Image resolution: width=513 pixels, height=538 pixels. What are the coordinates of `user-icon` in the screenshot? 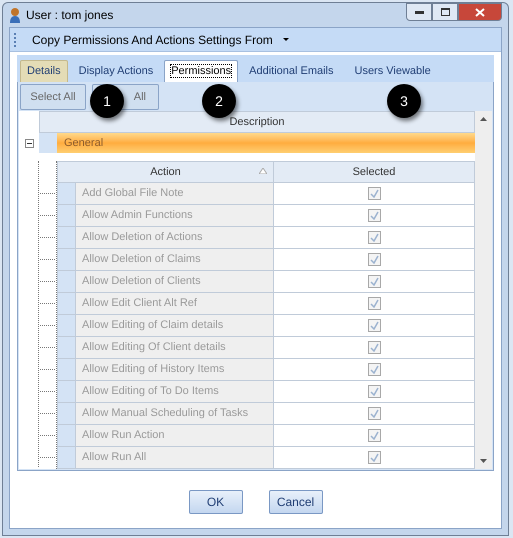 It's located at (15, 15).